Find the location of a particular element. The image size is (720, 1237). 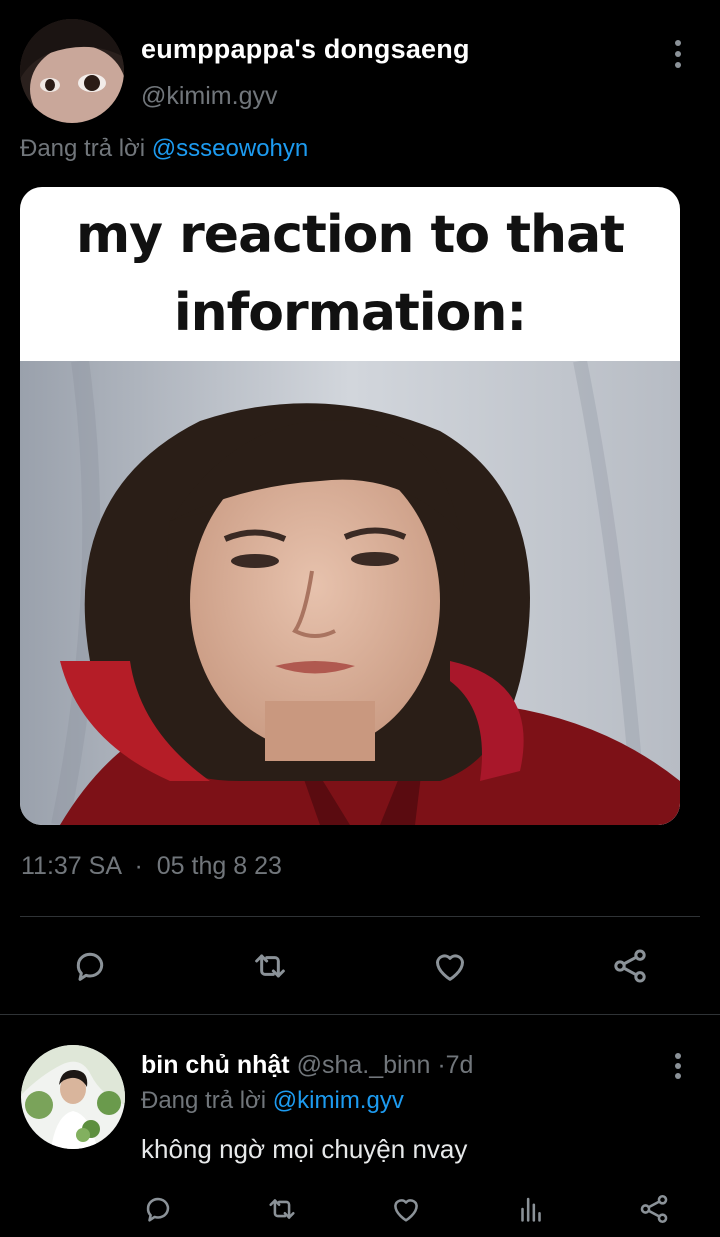

reply-author-handle: @sha._binn is located at coordinates (364, 1065).